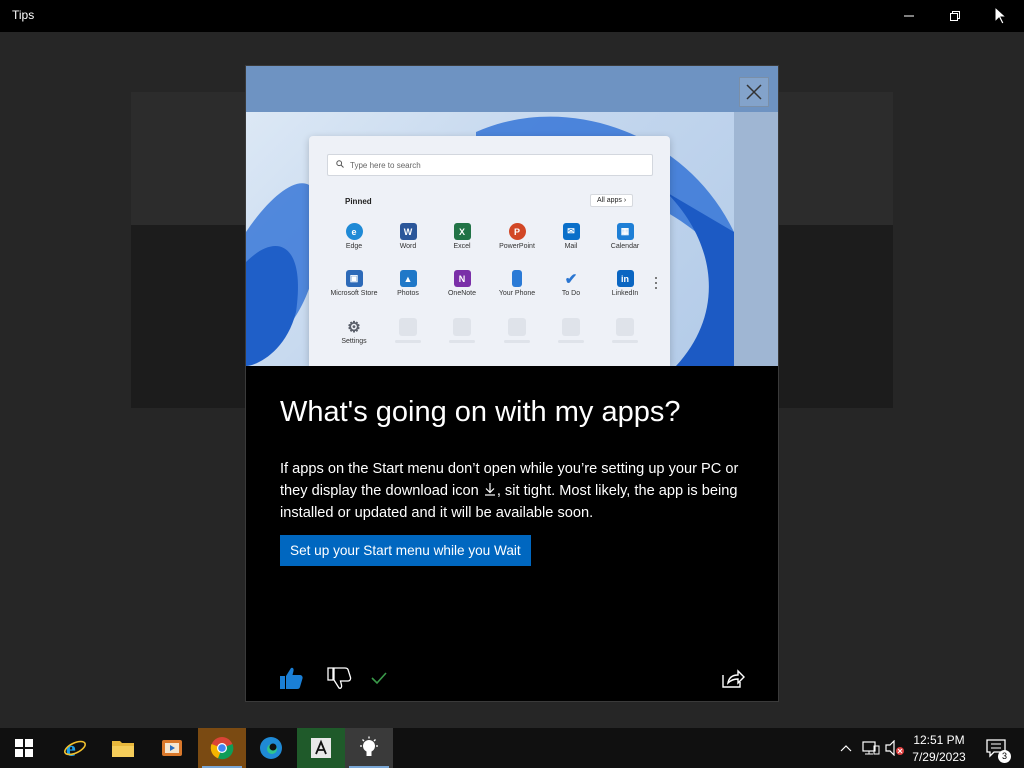 The image size is (1024, 768). Describe the element at coordinates (354, 278) in the screenshot. I see `store-icon: ▣` at that location.